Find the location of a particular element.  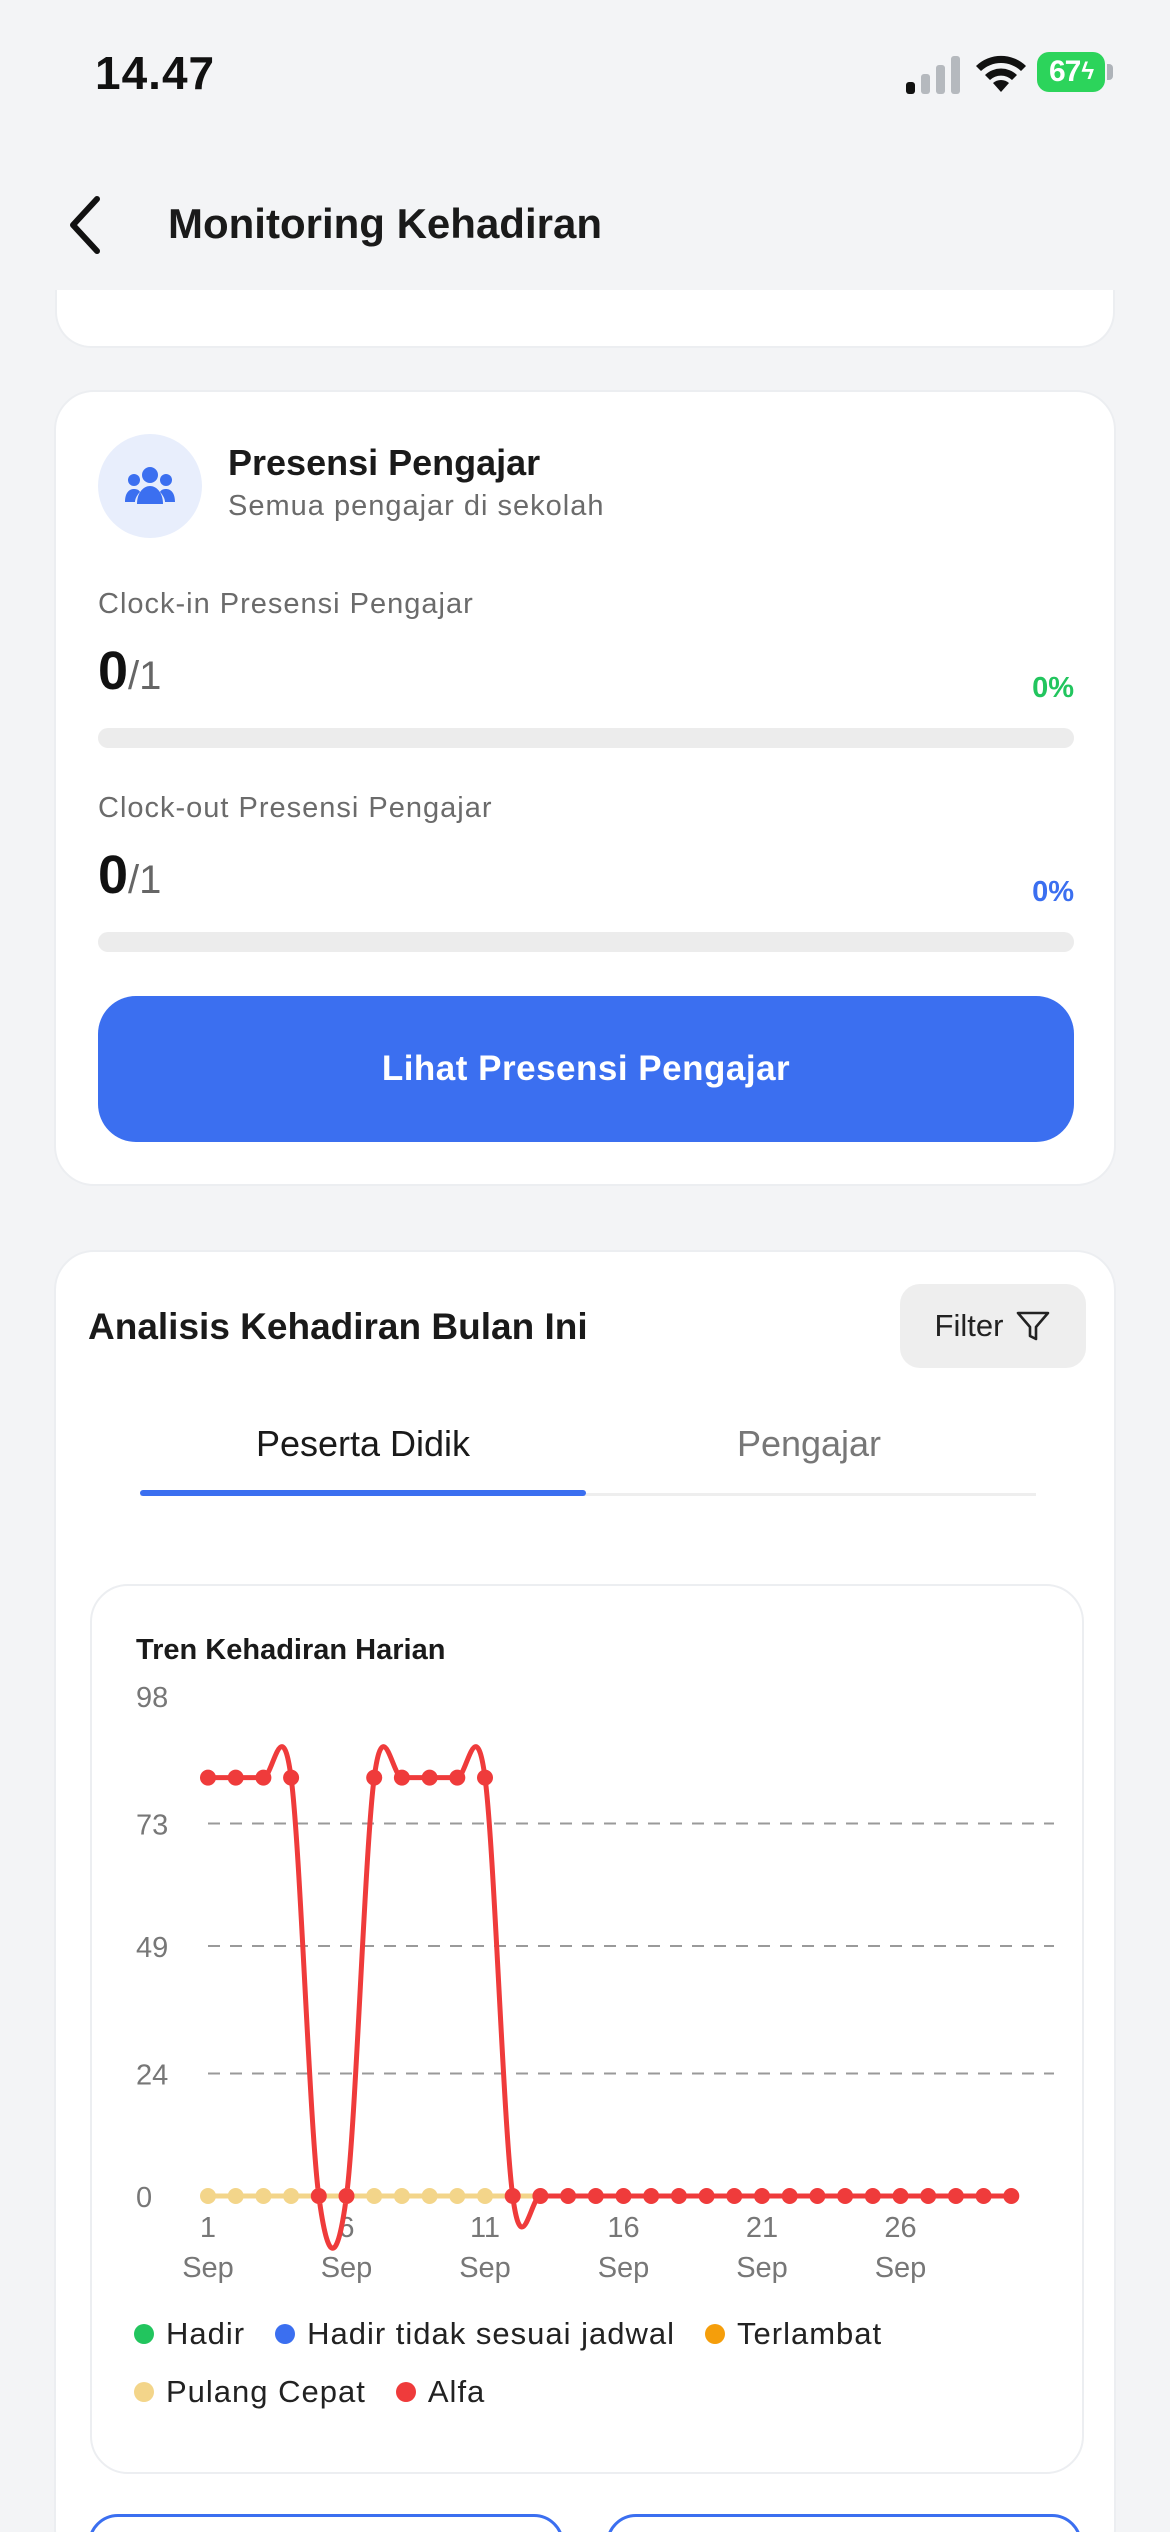

page-title: Monitoring Kehadiran is located at coordinates (385, 223).